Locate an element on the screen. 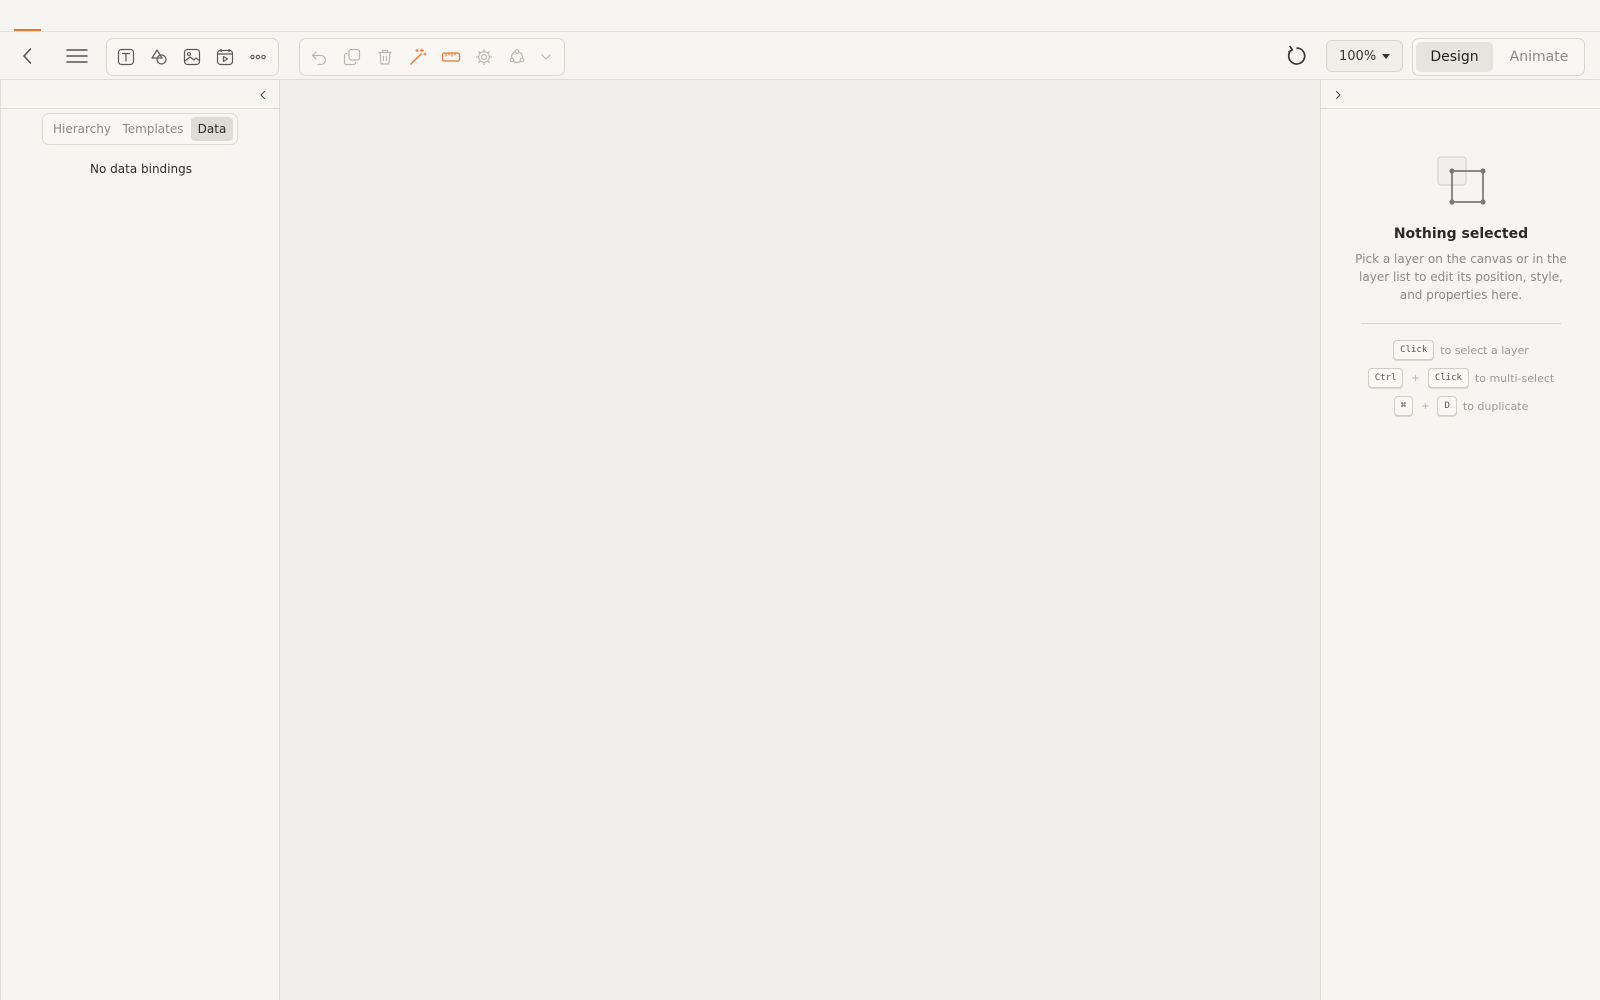 This screenshot has width=1600, height=1000. design-mode-button: Design is located at coordinates (1454, 57).